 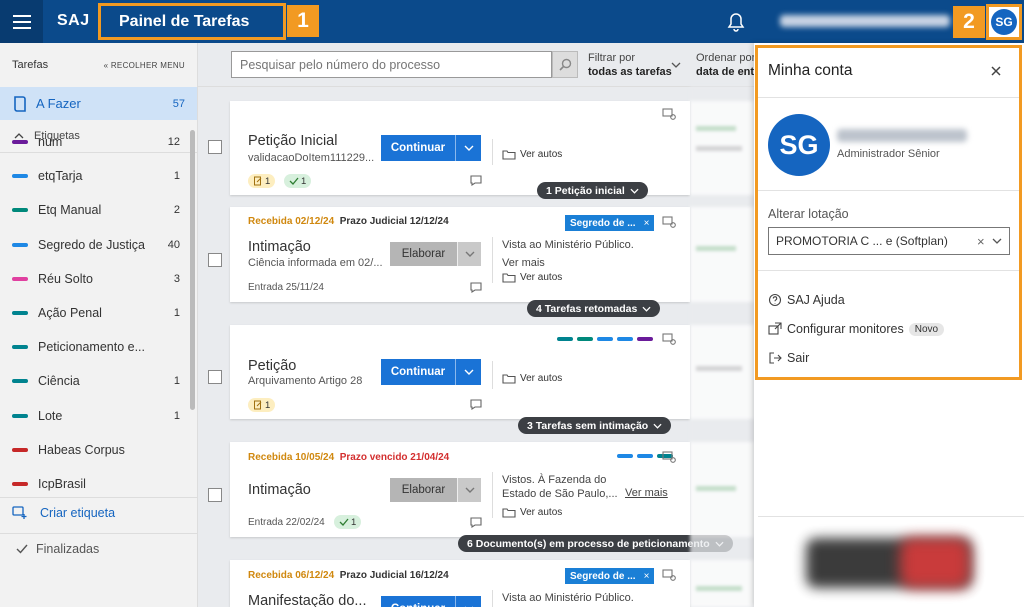 I want to click on received-date: Recebida 06/12/24, so click(x=291, y=575).